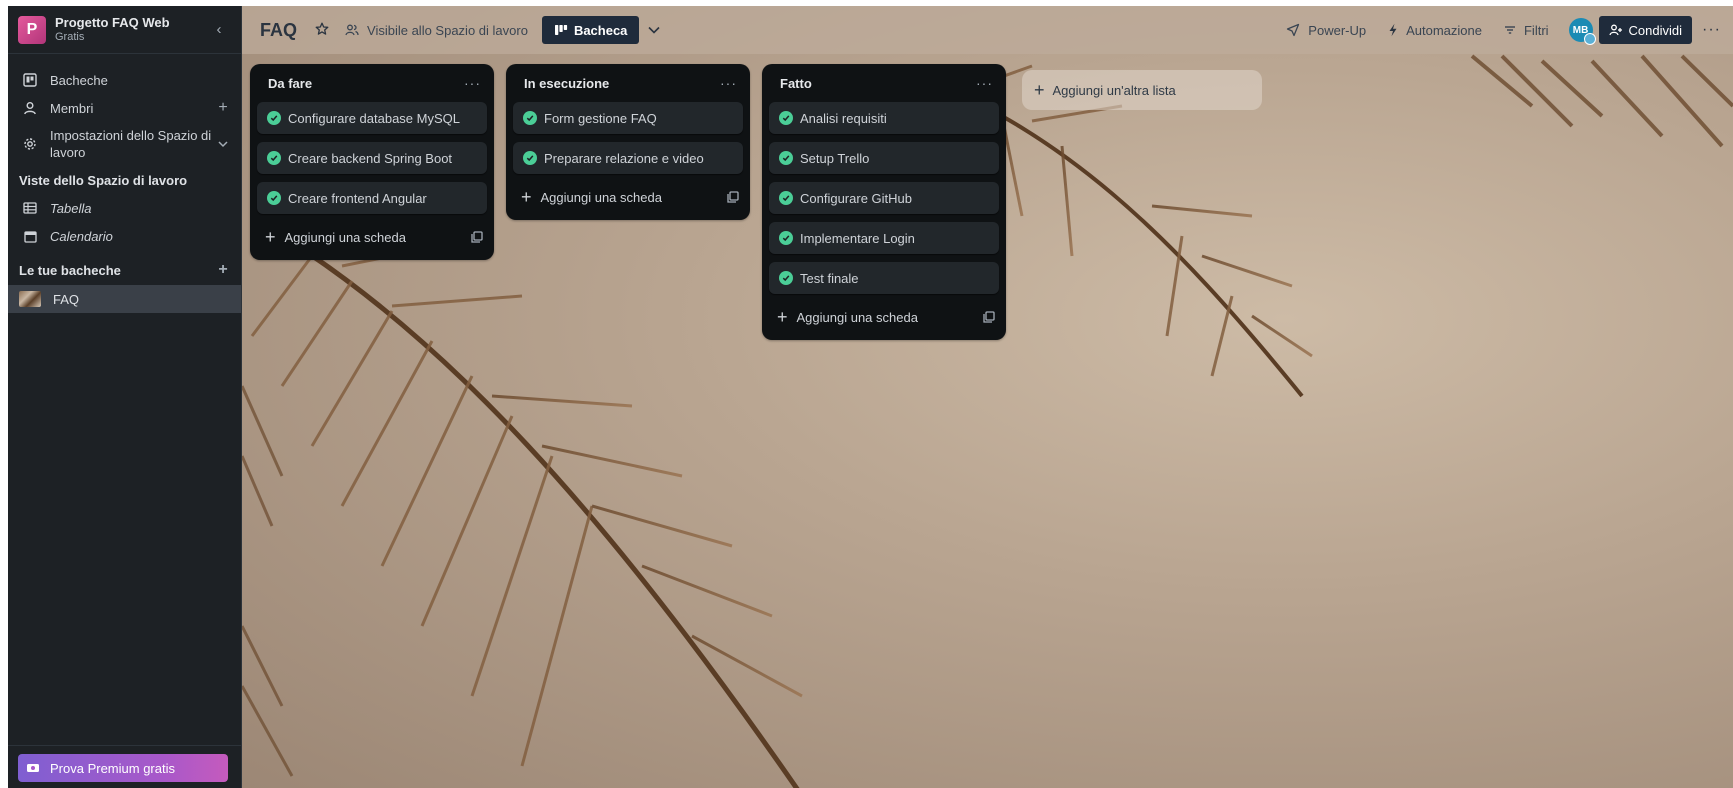 The image size is (1733, 788). I want to click on list-header: In esecuzione ···, so click(628, 83).